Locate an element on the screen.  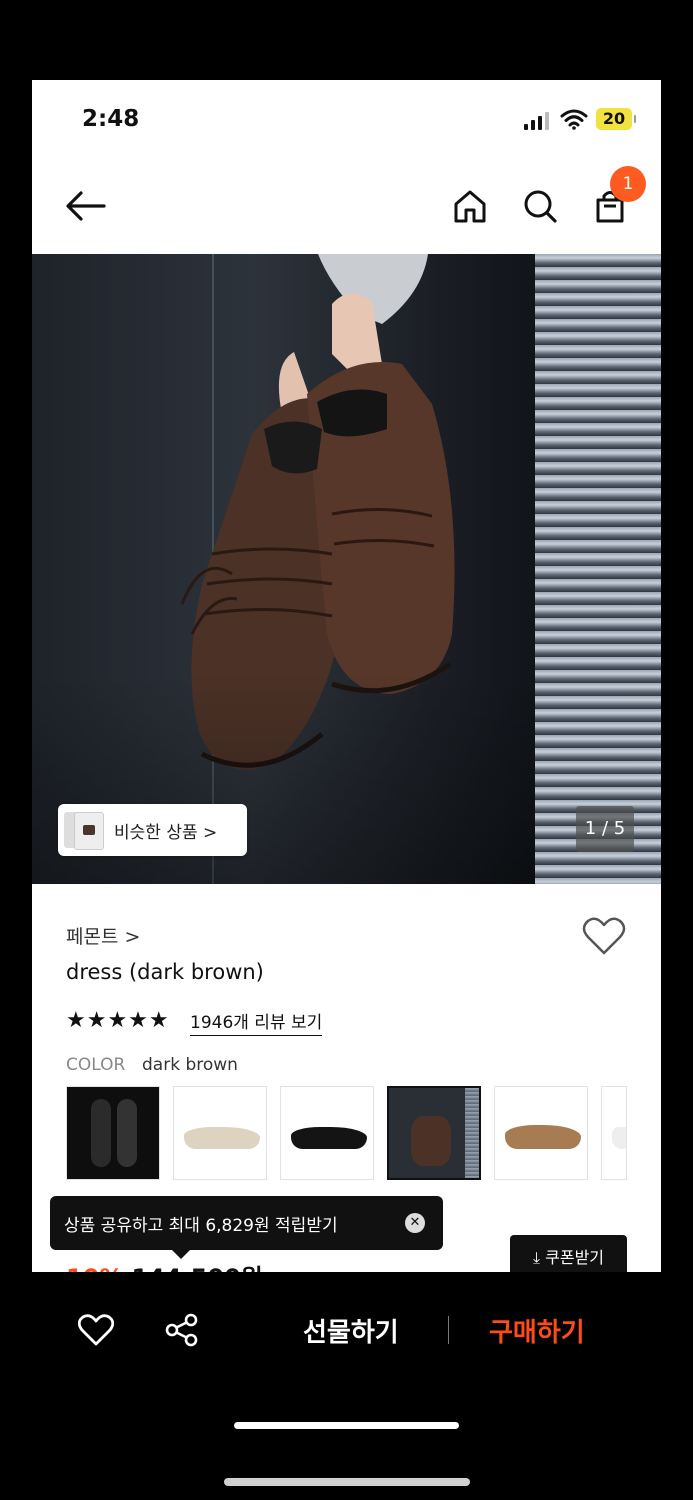
gift-button: 선물하기 is located at coordinates (351, 1330).